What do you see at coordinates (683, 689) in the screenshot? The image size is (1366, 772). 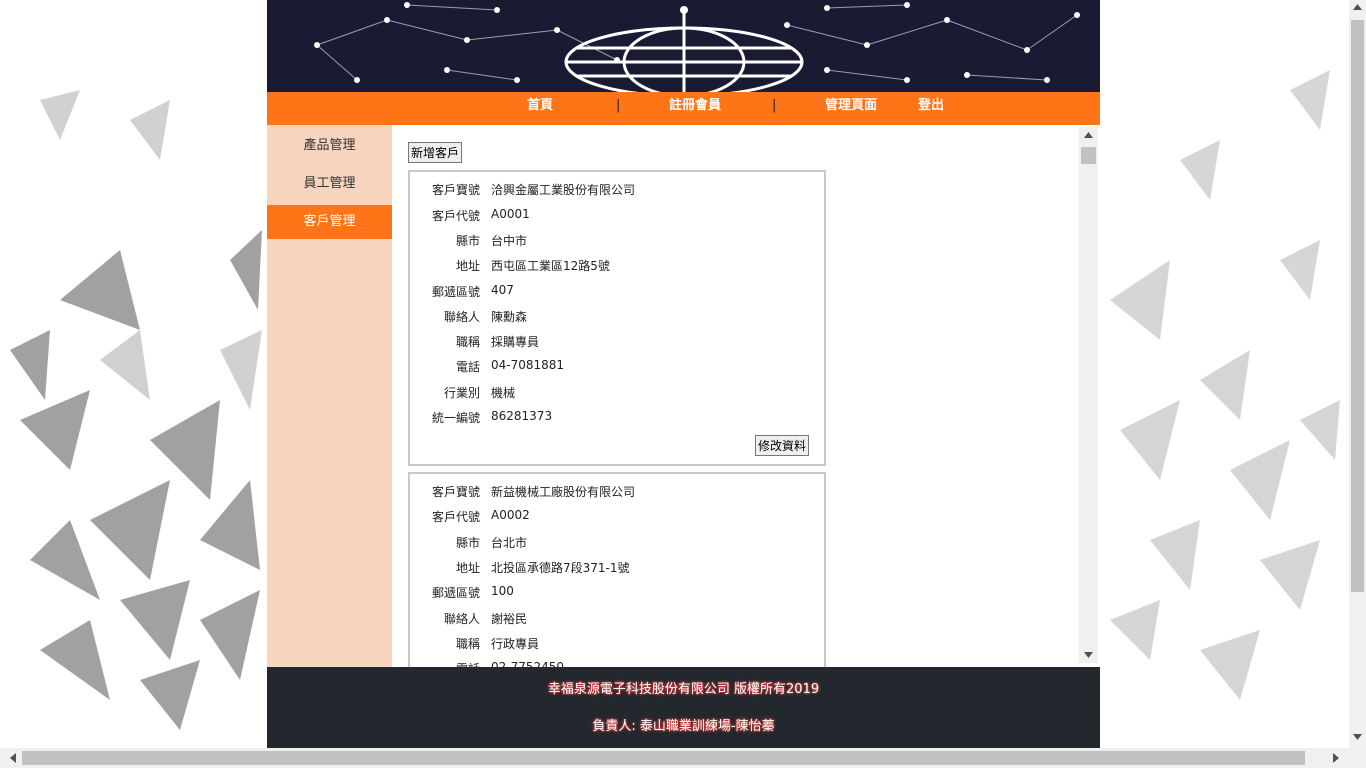 I see `copyright-text: 幸福泉源電子科技股份有限公司 版權所有2019` at bounding box center [683, 689].